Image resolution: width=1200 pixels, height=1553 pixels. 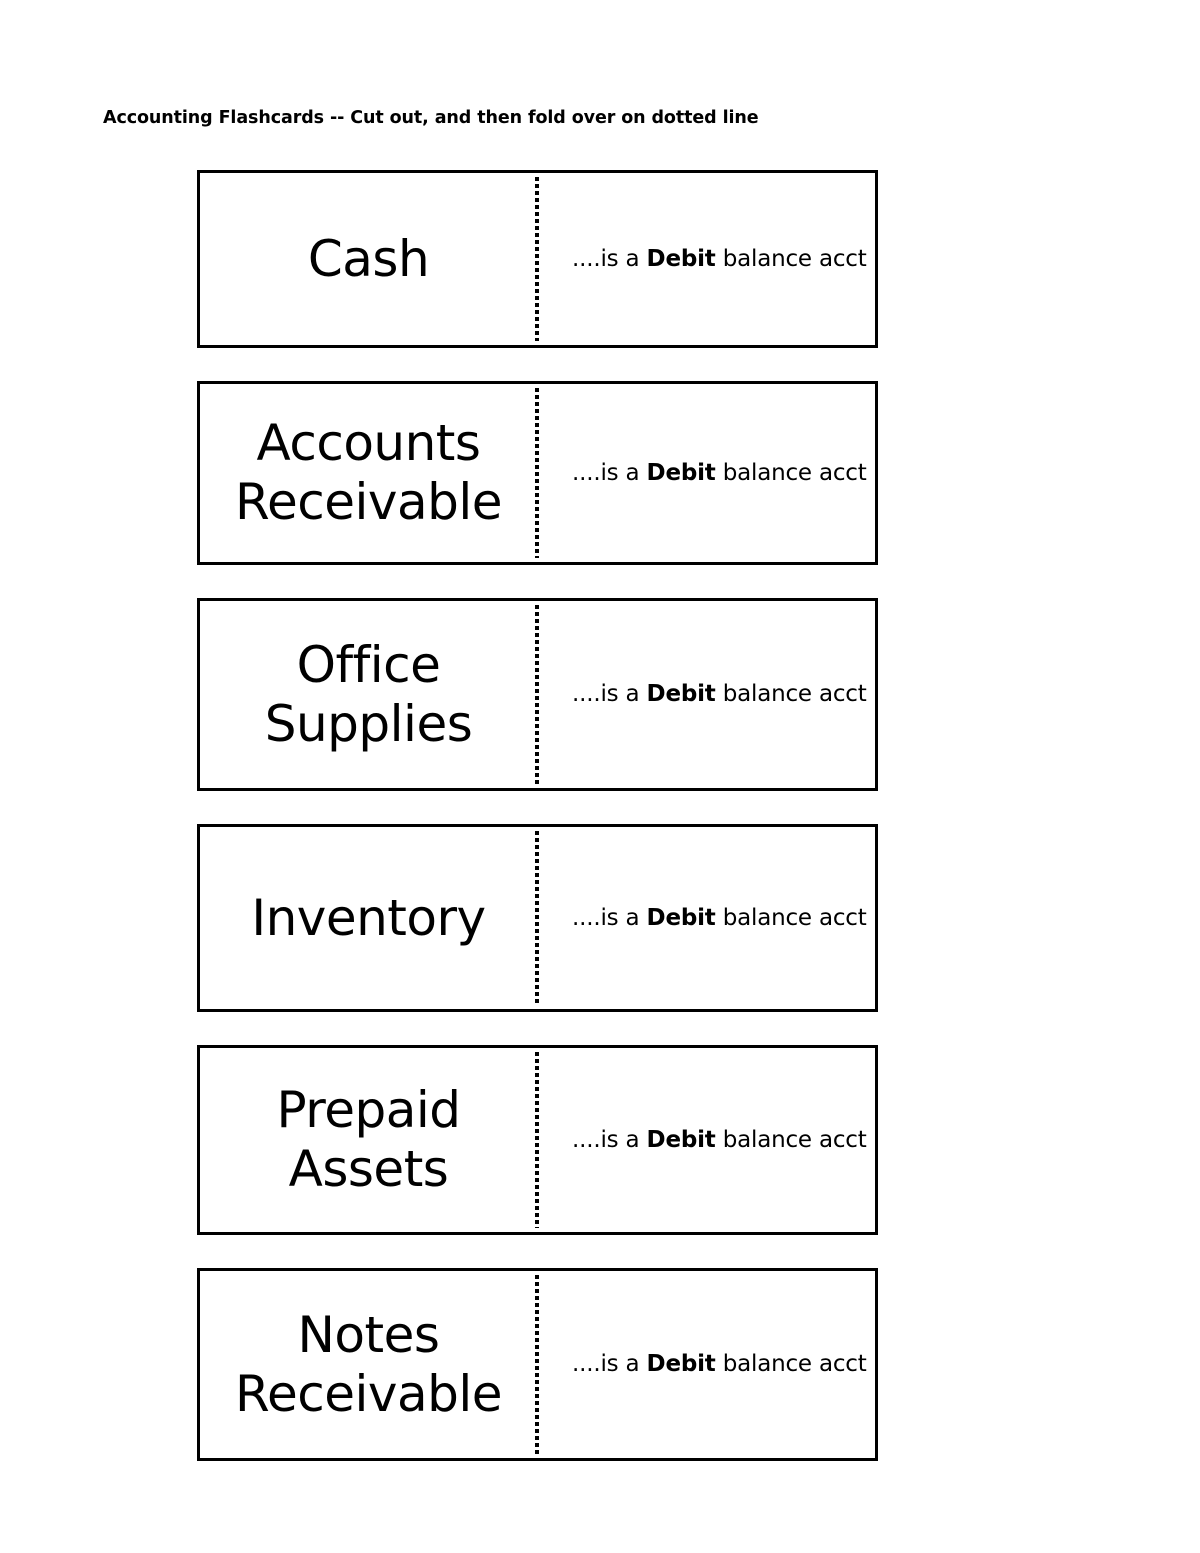 I want to click on flashcard-front-label: Notes Receivable, so click(x=368, y=1364).